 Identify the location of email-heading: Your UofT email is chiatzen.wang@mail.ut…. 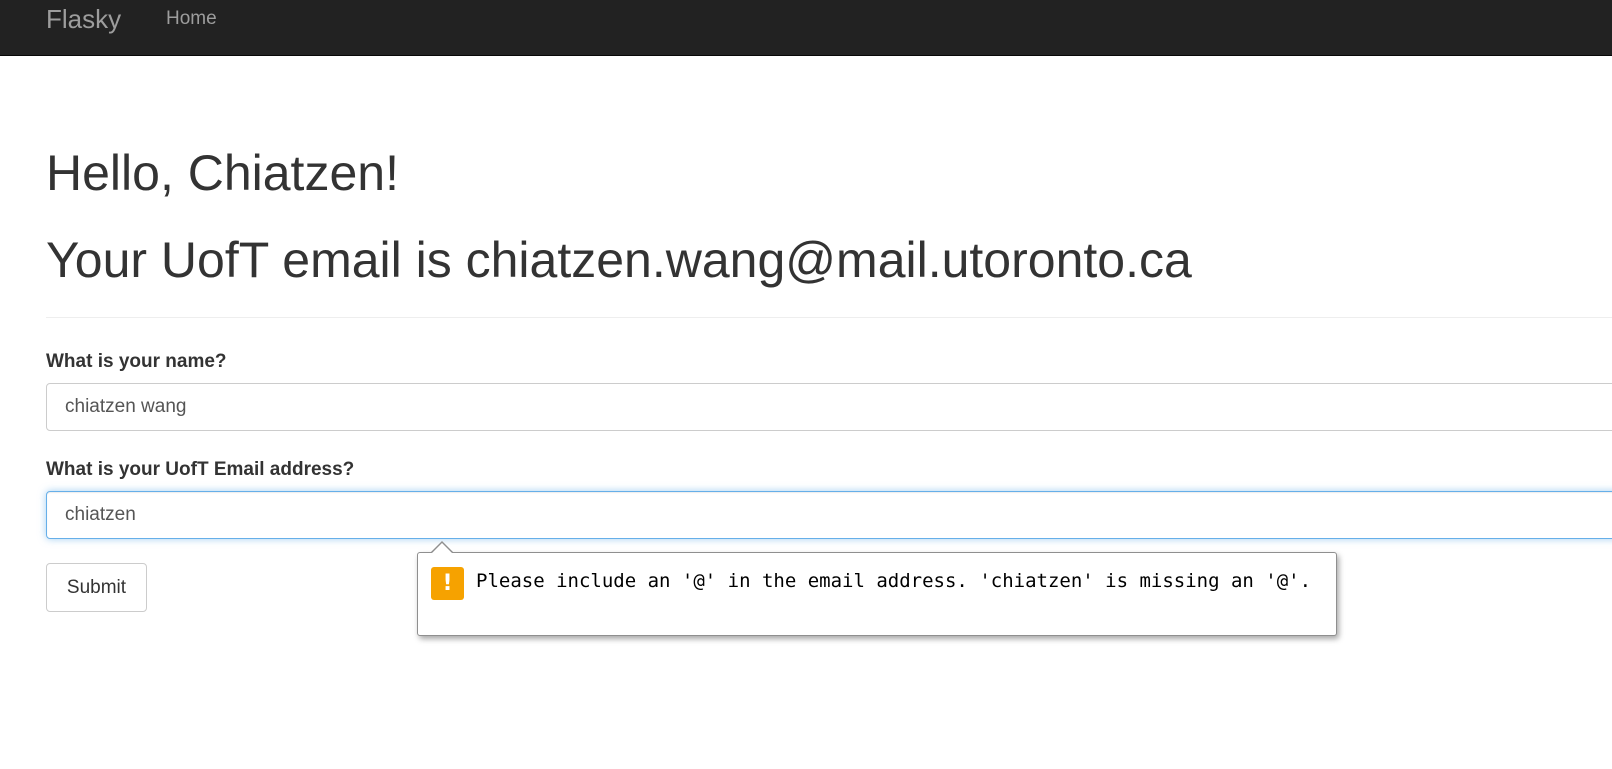
(619, 260).